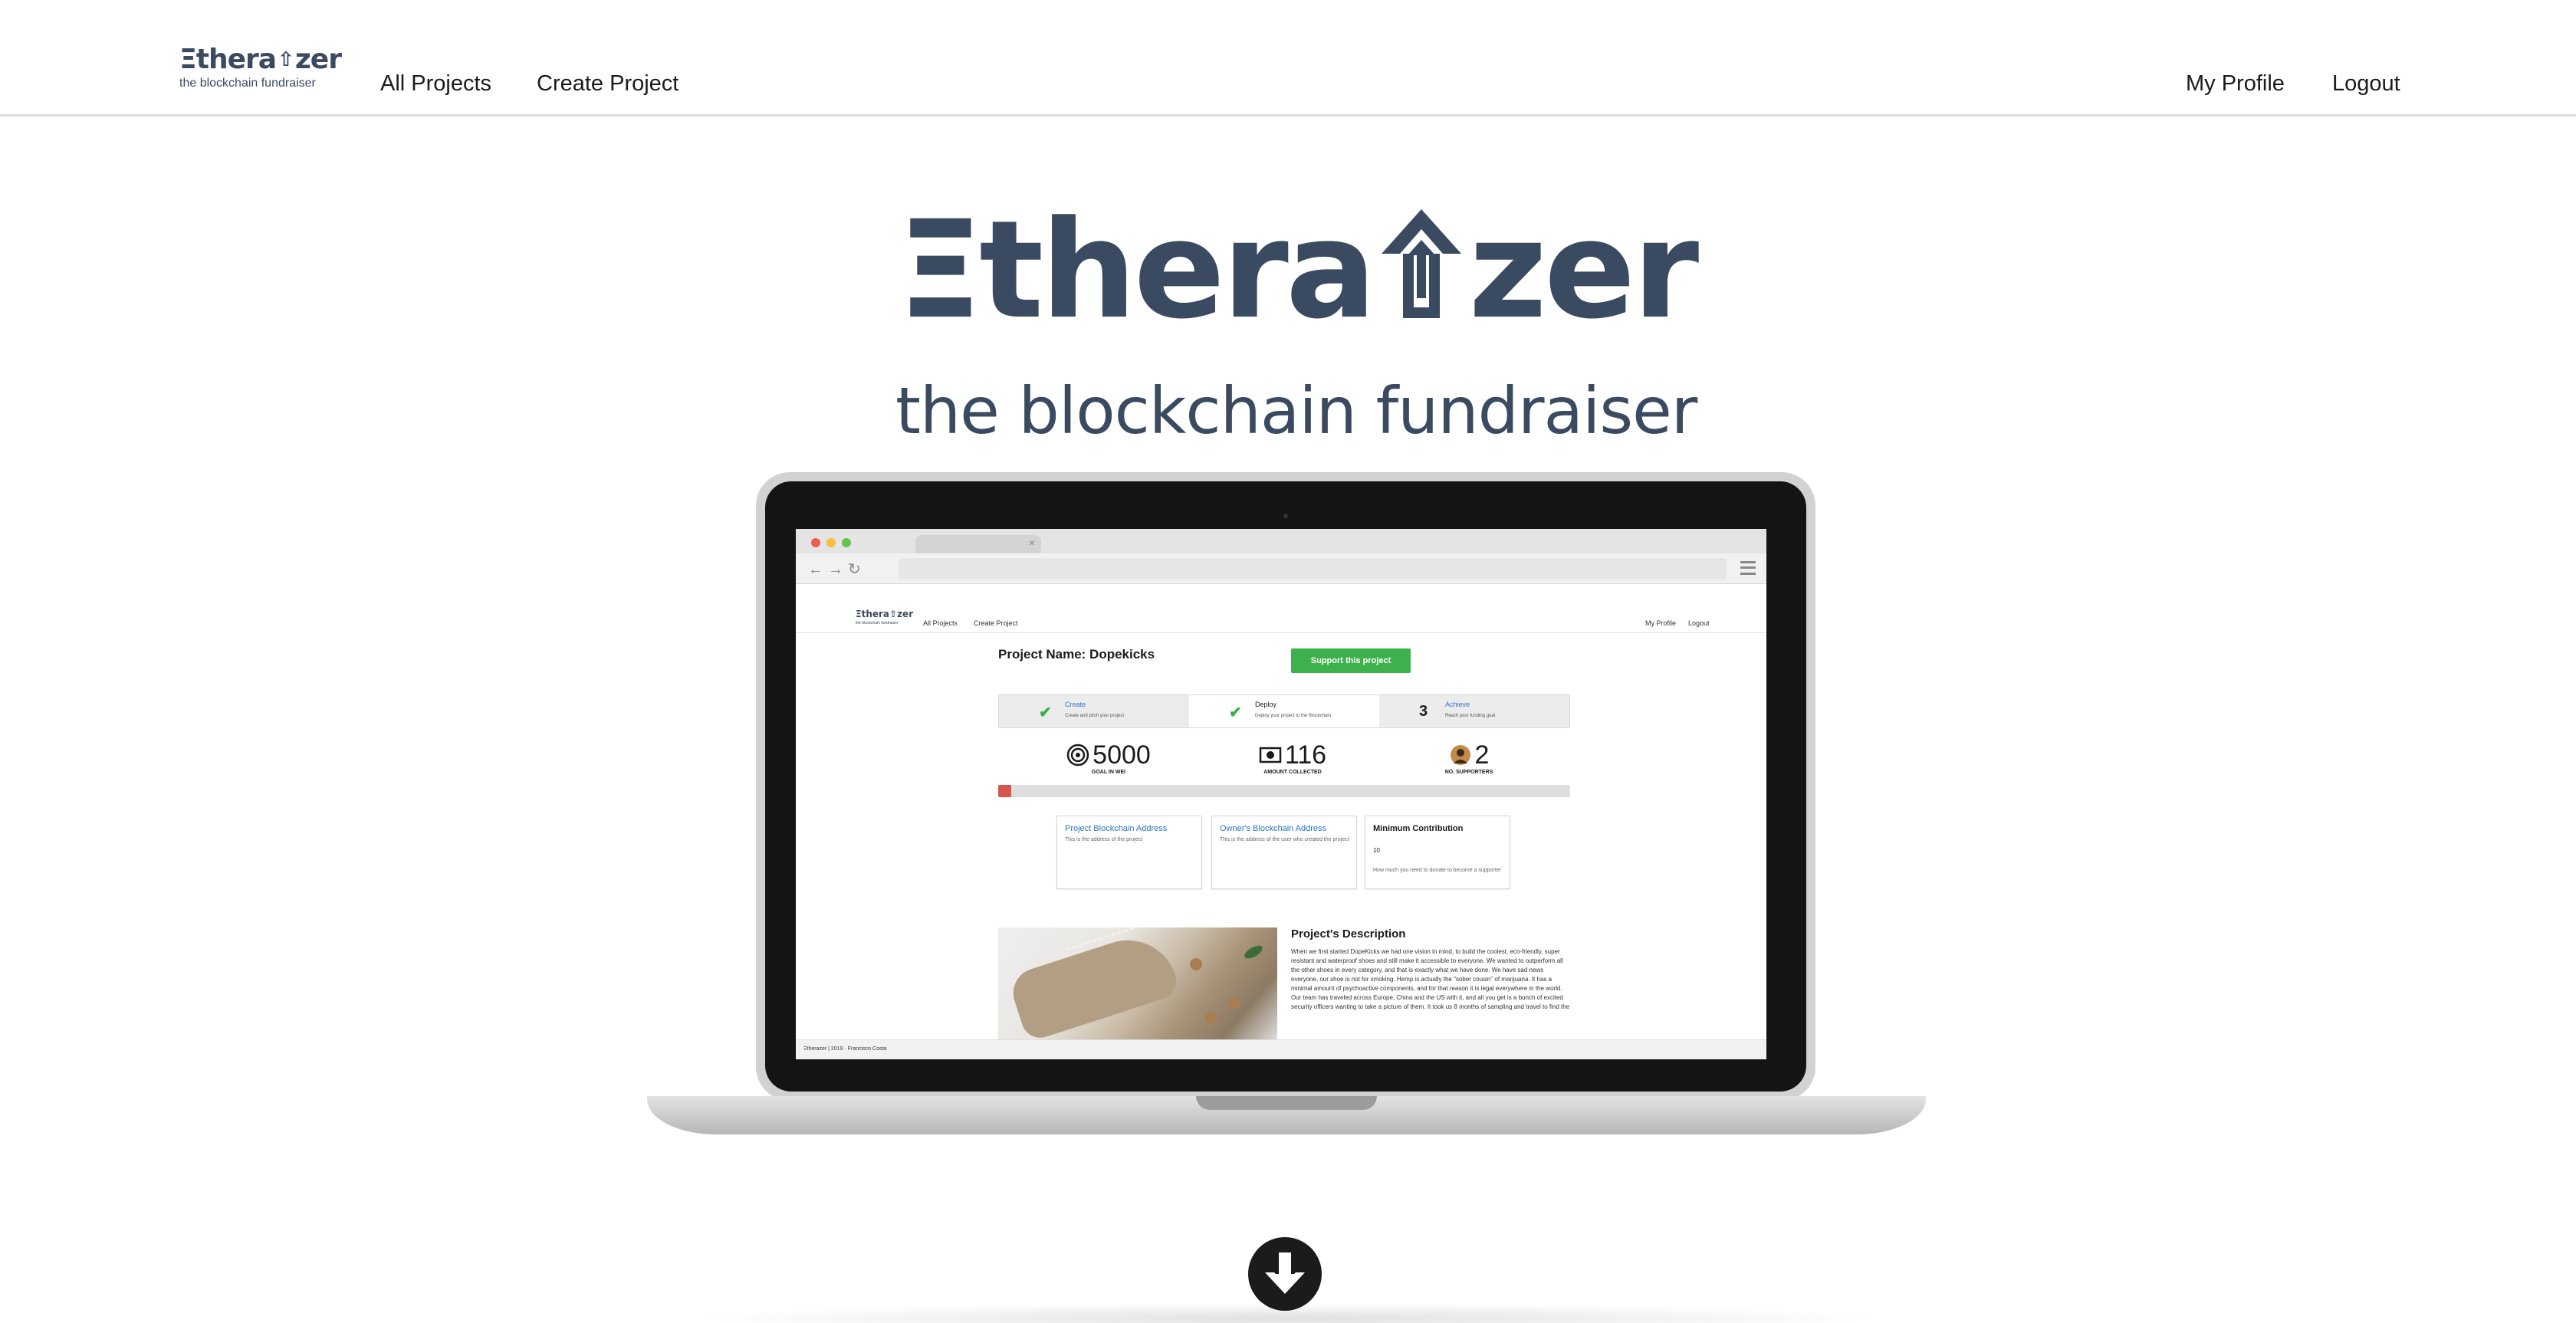  What do you see at coordinates (1313, 568) in the screenshot?
I see `address-bar` at bounding box center [1313, 568].